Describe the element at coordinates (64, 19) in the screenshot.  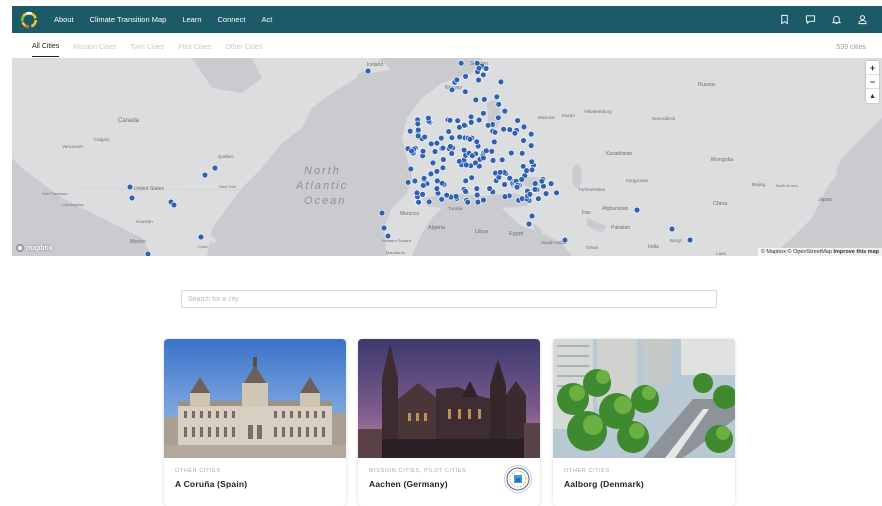
I see `nav-about: About` at that location.